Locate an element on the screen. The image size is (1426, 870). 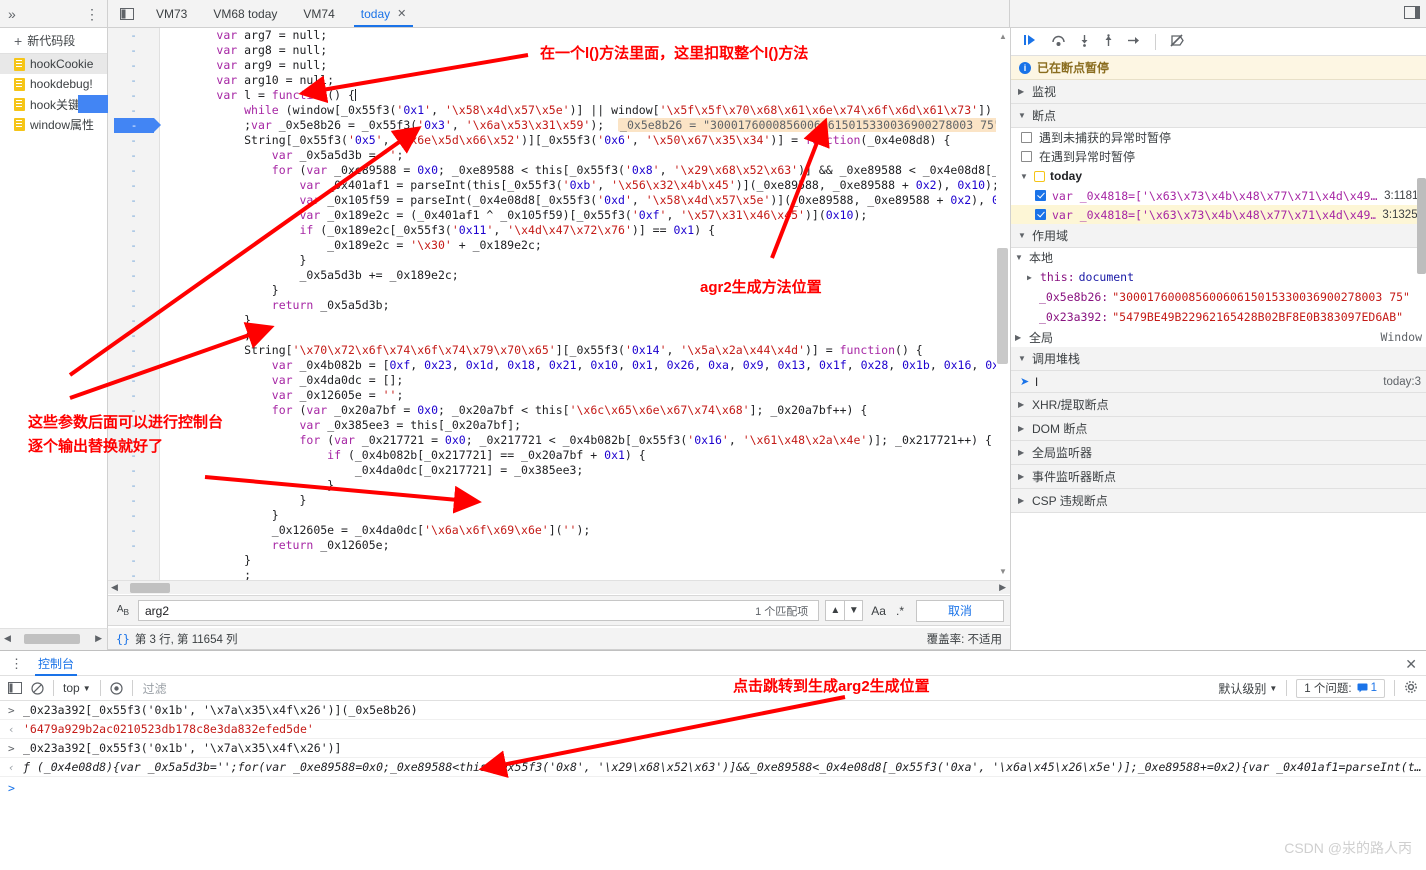
drawer-menu-icon: ⋮ is located at coordinates (16, 663).